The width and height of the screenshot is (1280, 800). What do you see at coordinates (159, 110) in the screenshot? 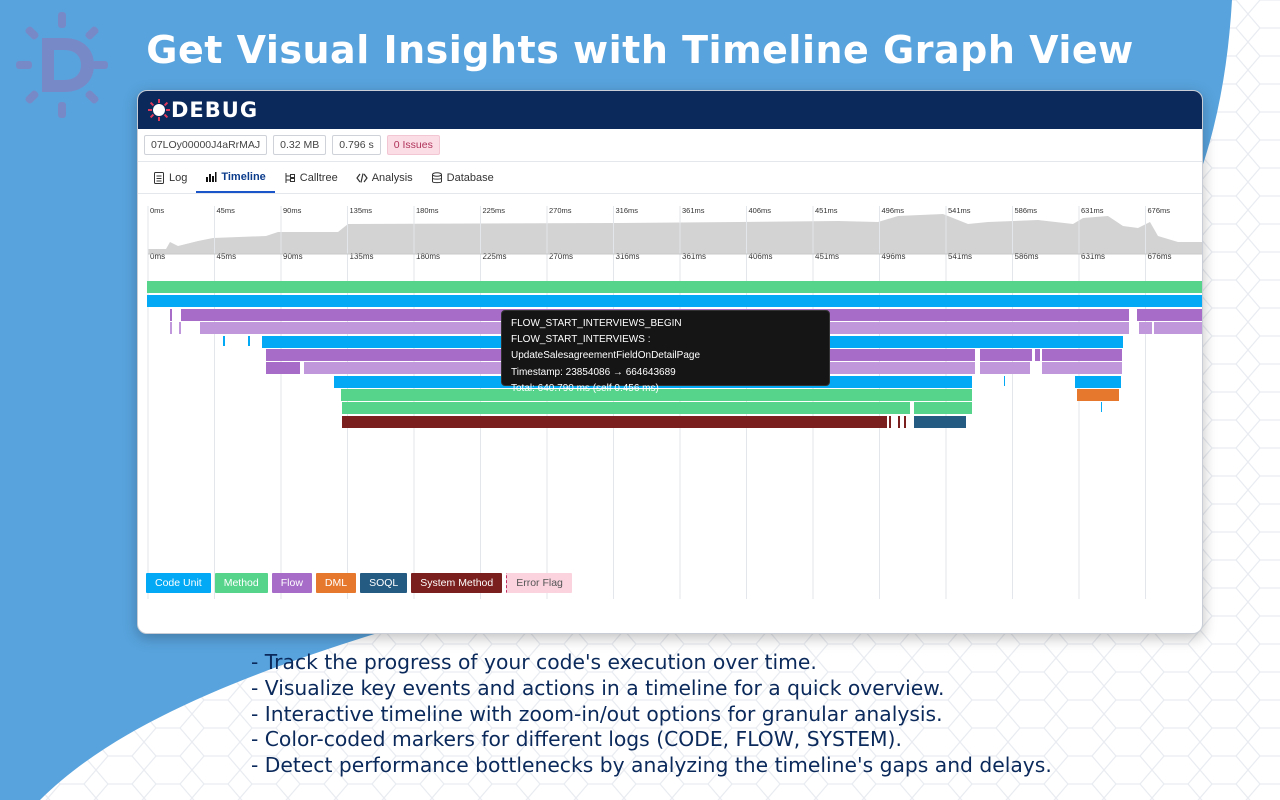
I see `debug-bug-icon` at bounding box center [159, 110].